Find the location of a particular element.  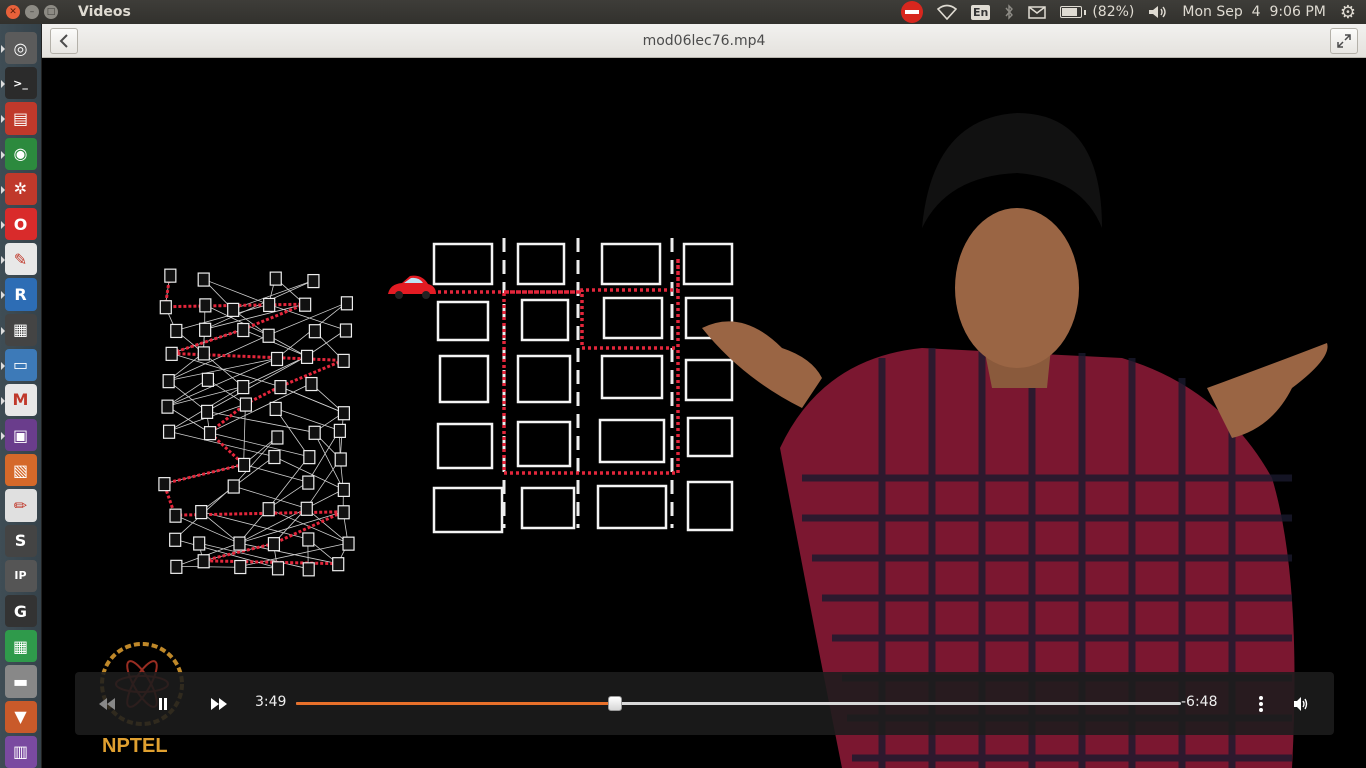

seek-bar is located at coordinates (738, 703).